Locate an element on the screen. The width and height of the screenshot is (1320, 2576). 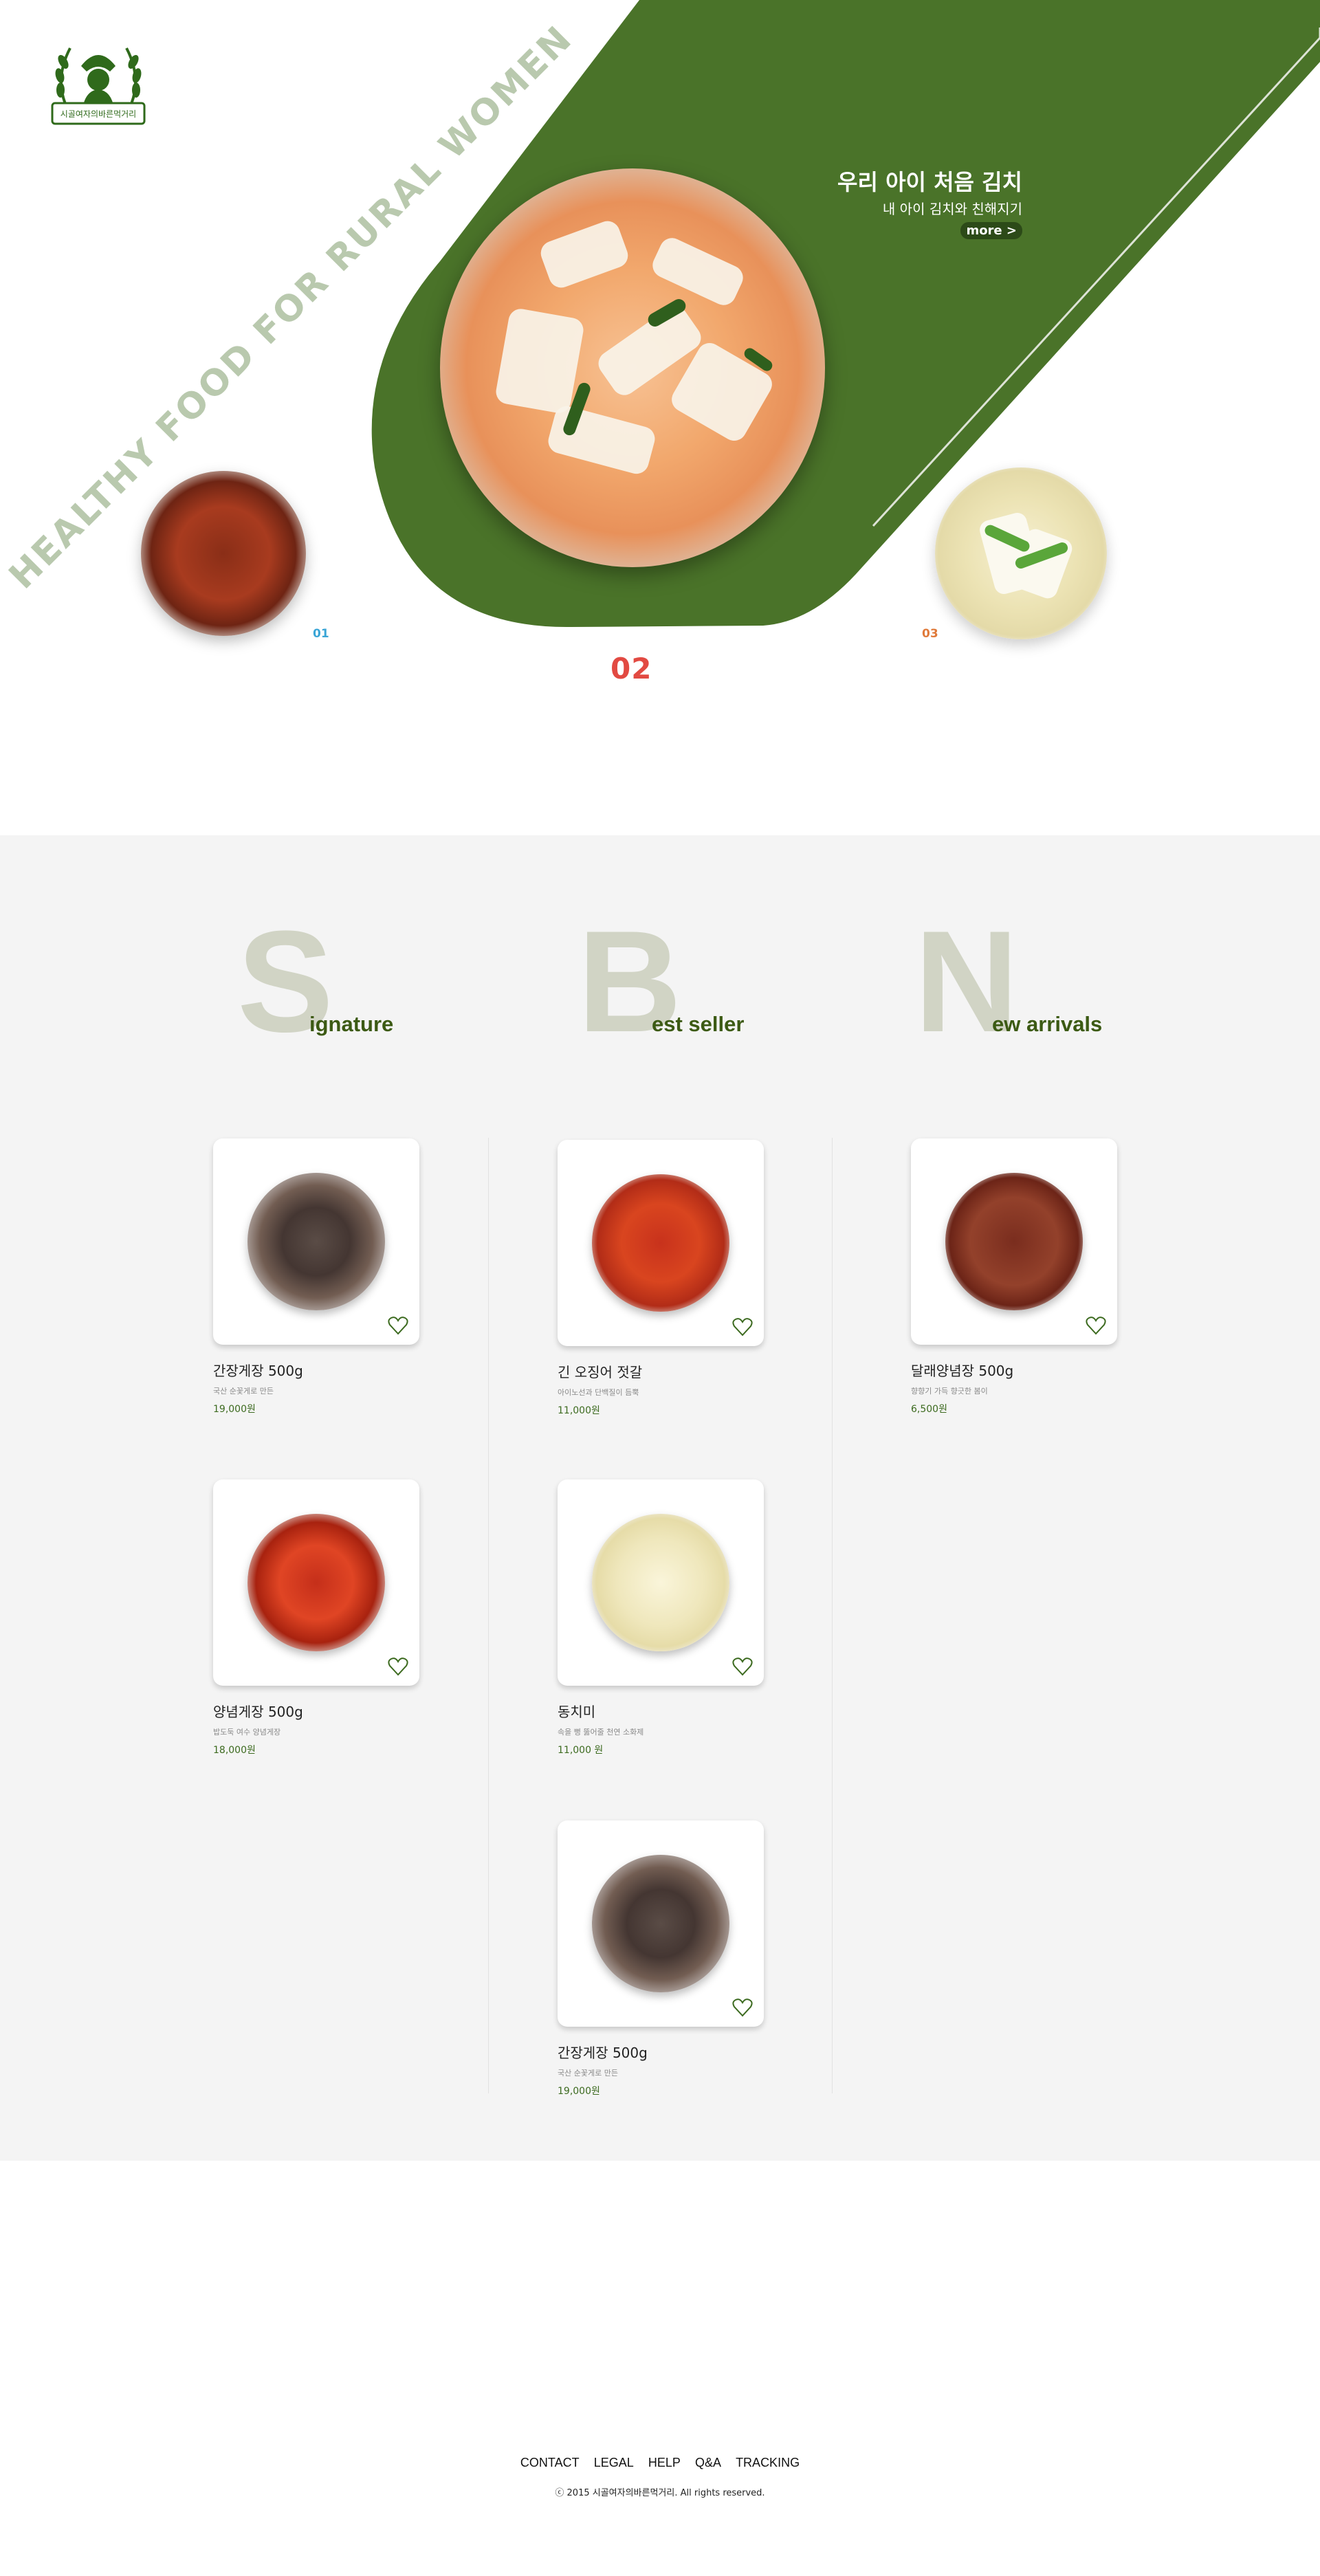
product-name: 달래양념장 500g is located at coordinates (1014, 1370).